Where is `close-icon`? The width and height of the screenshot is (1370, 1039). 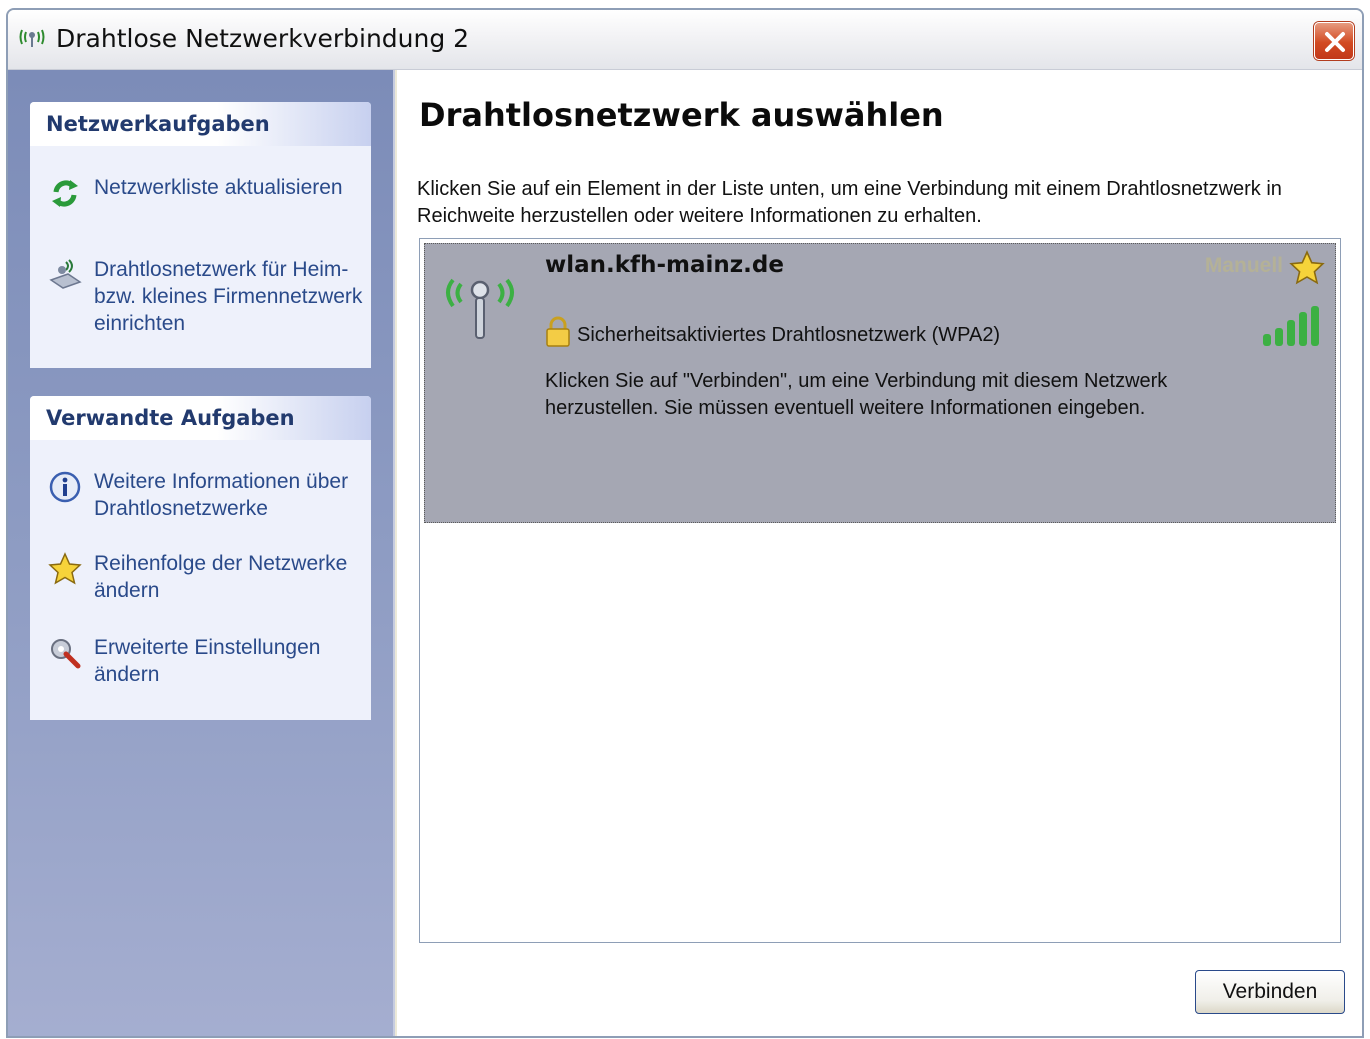
close-icon is located at coordinates (1335, 42).